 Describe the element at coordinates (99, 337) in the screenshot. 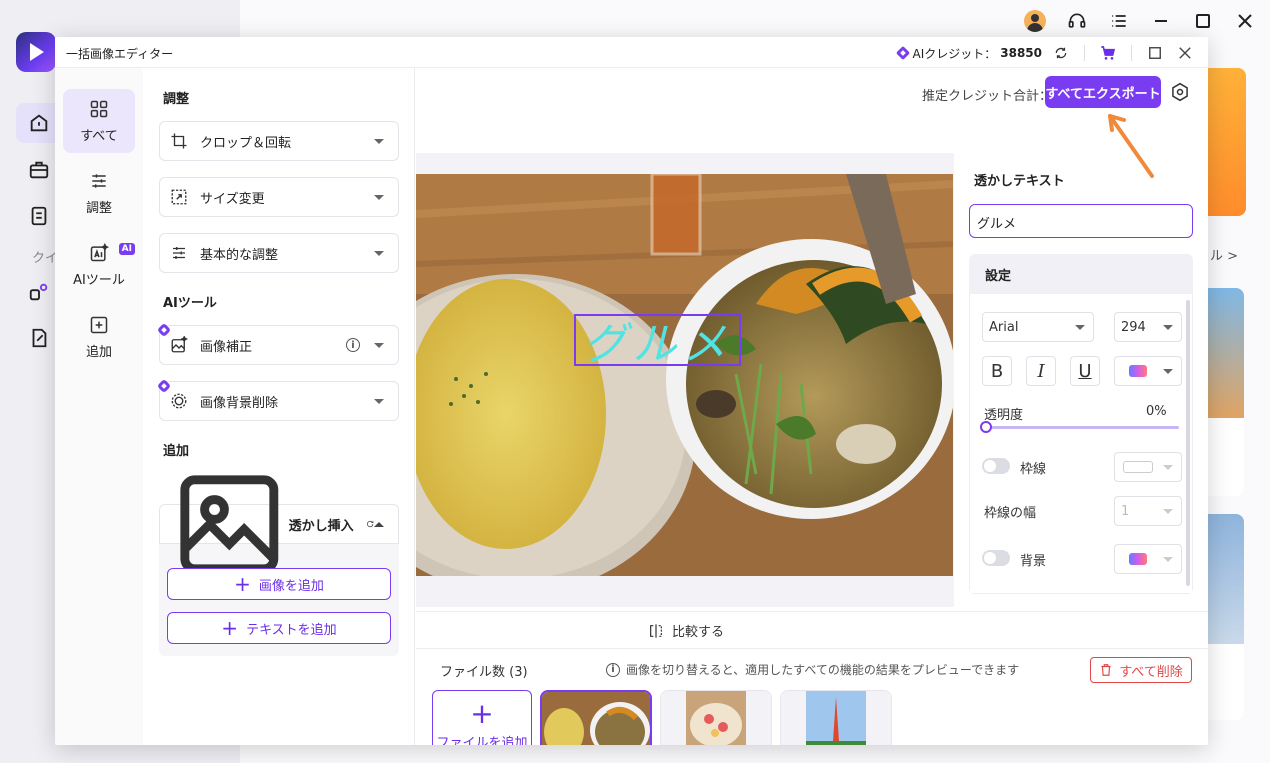

I see `rail-item-add: 追加` at that location.